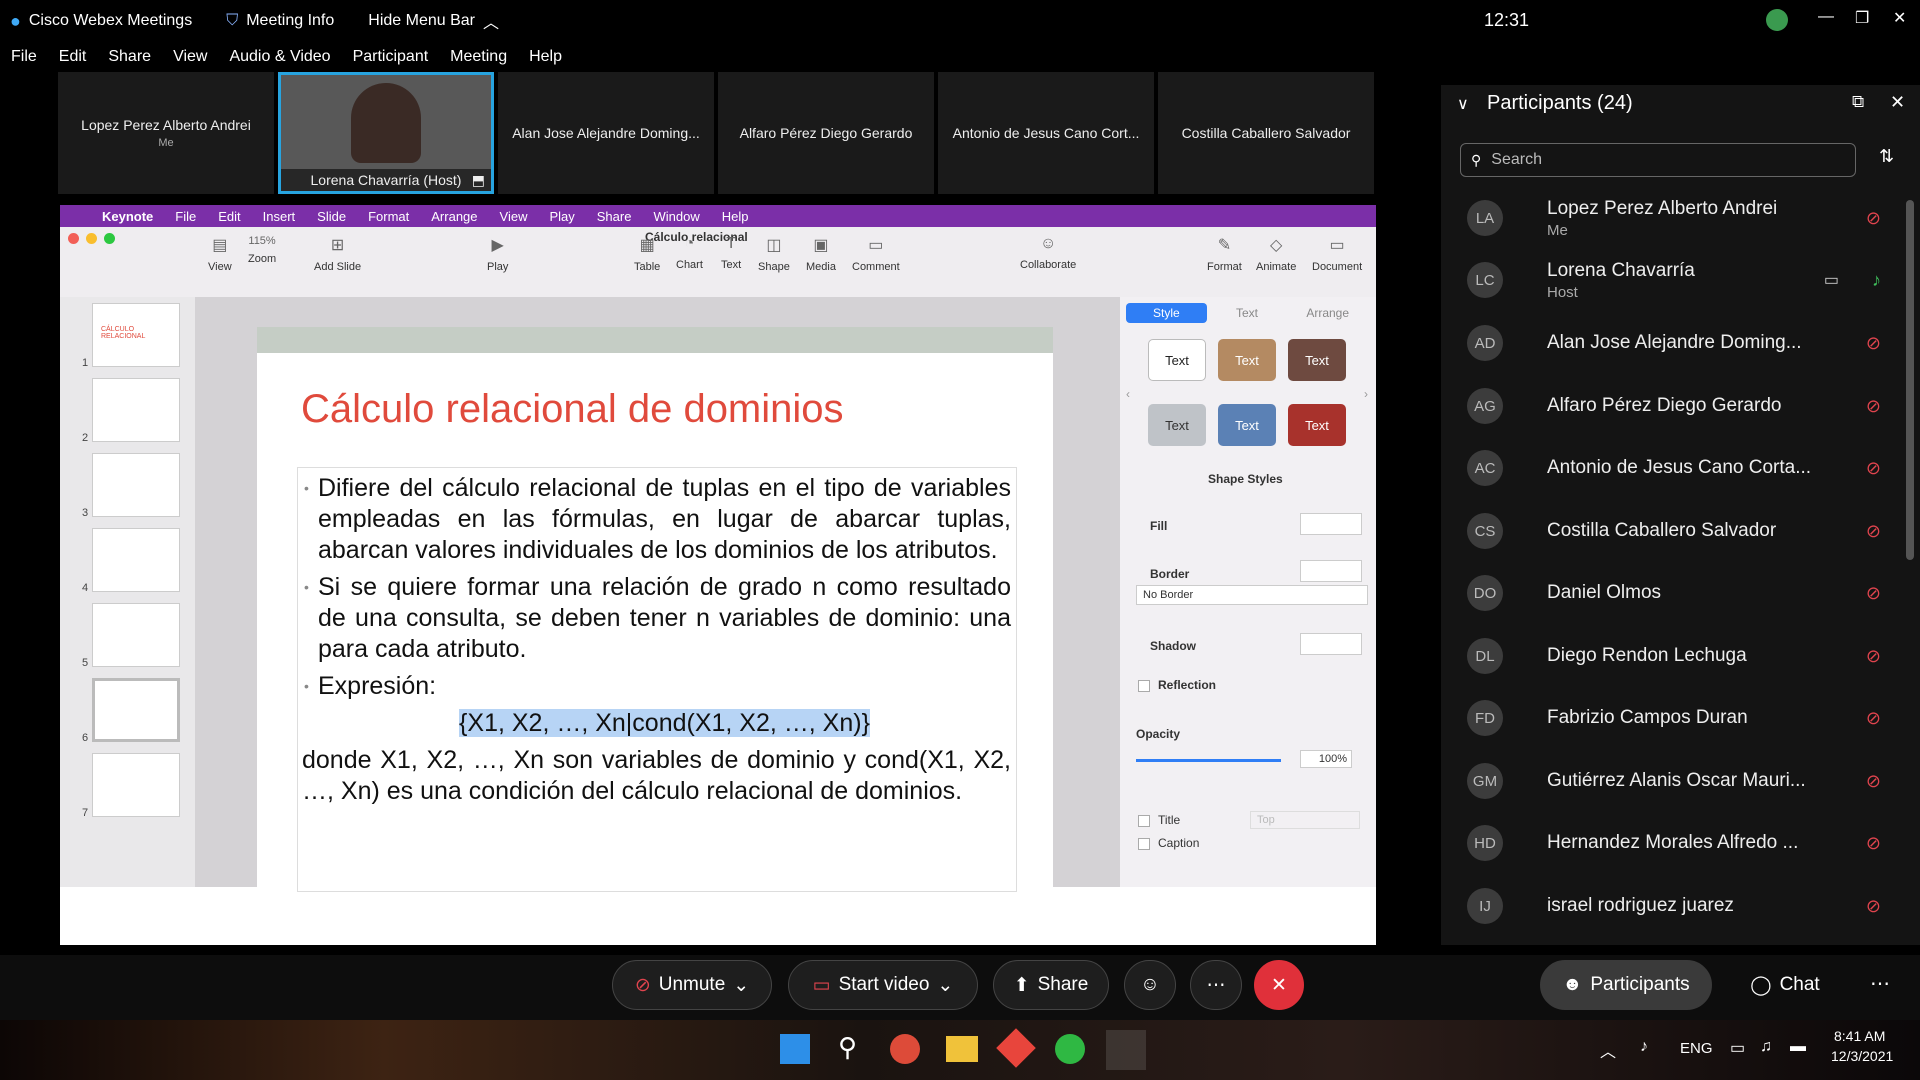  What do you see at coordinates (1169, 574) in the screenshot?
I see `border-label: Border` at bounding box center [1169, 574].